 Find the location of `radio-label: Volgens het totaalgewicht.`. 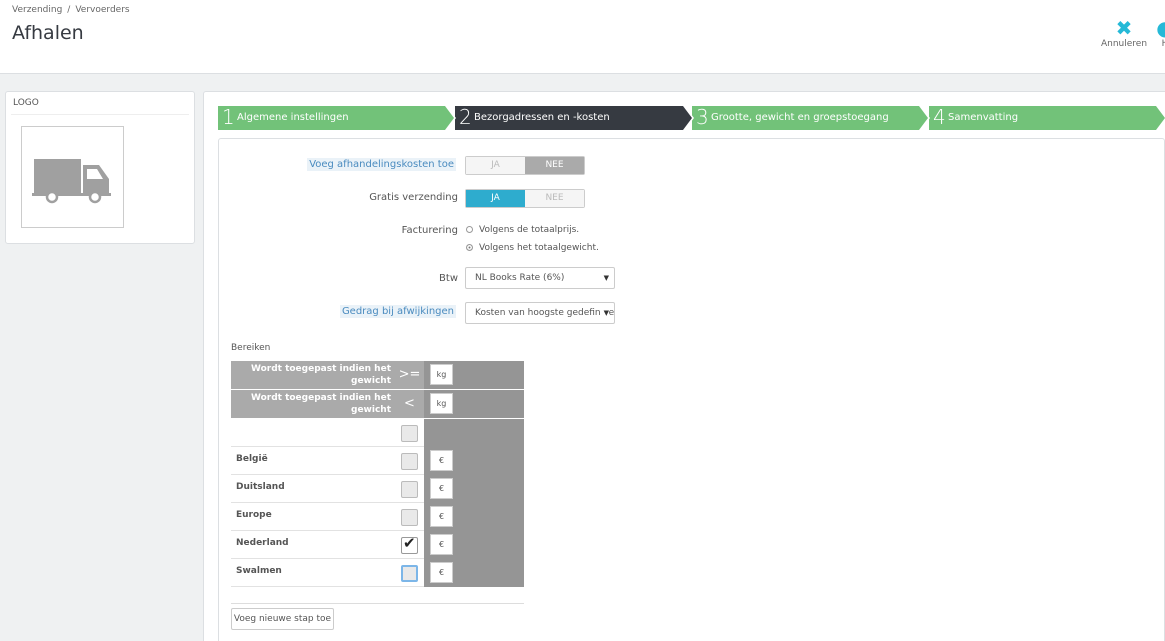

radio-label: Volgens het totaalgewicht. is located at coordinates (539, 248).